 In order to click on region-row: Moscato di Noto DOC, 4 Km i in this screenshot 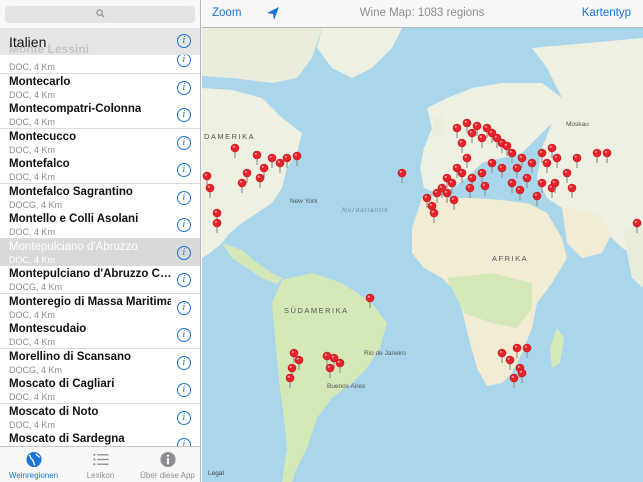, I will do `click(100, 417)`.